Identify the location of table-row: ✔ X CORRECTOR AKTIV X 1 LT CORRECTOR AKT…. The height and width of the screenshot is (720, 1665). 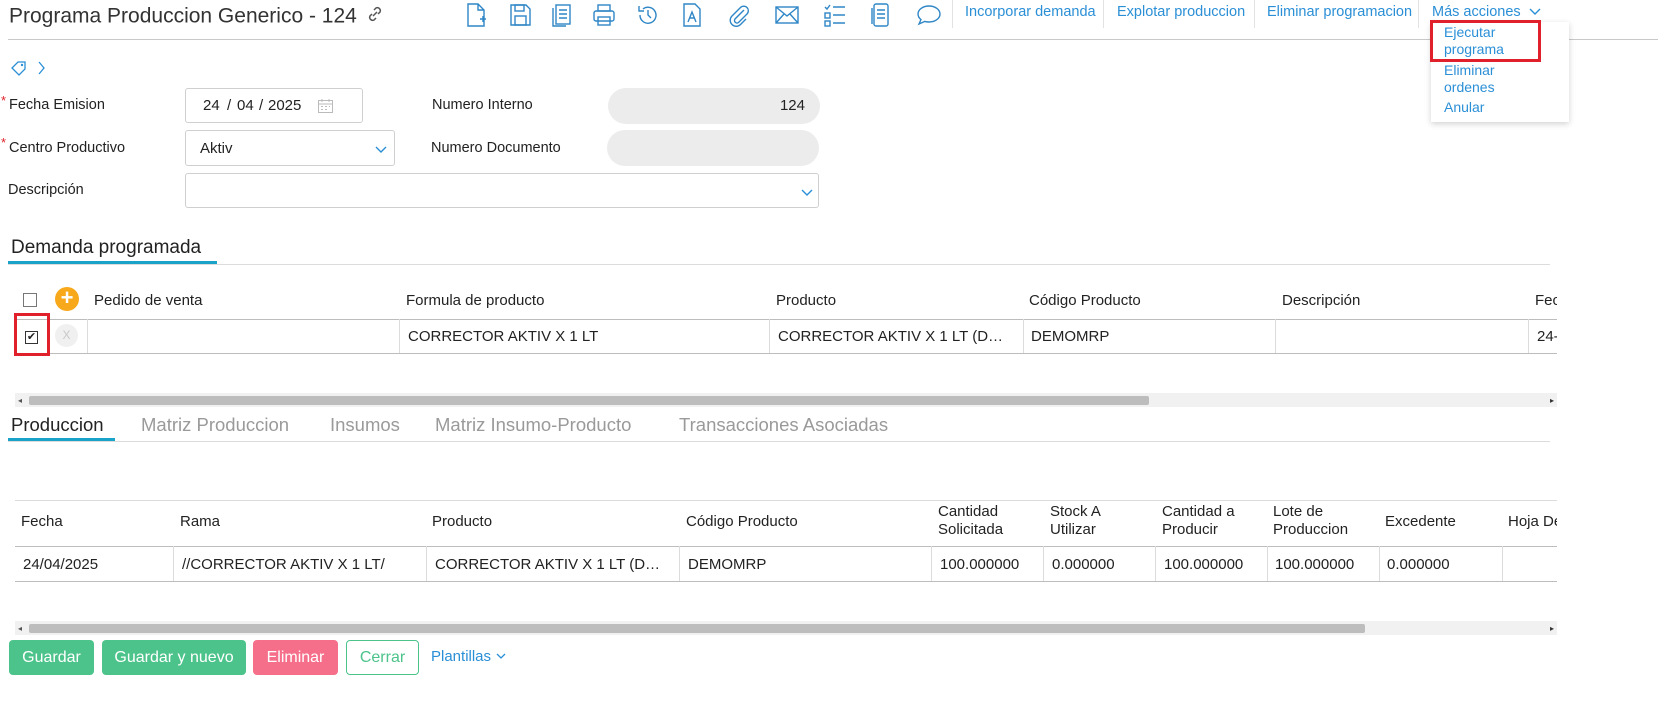
(786, 336).